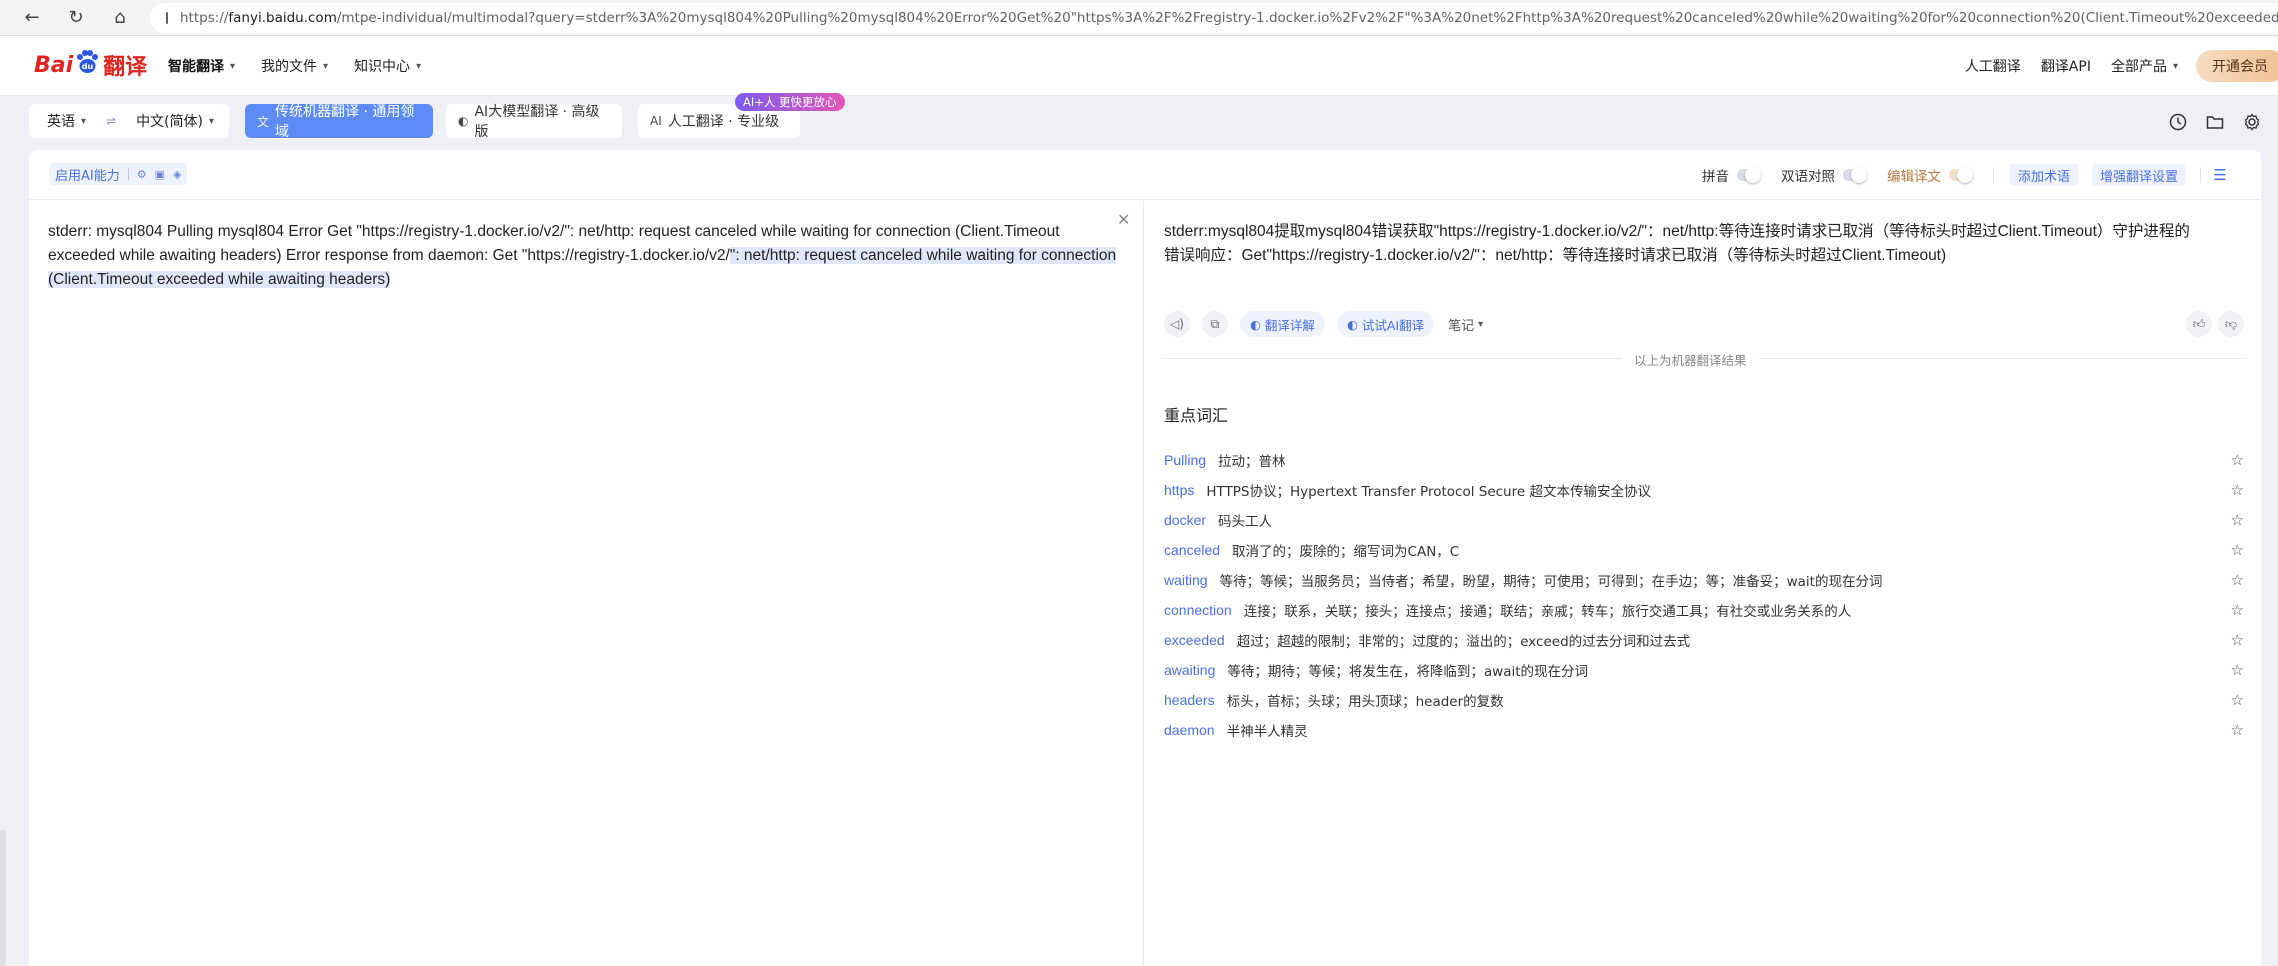  What do you see at coordinates (1267, 732) in the screenshot?
I see `vocab-def: 半神半人精灵` at bounding box center [1267, 732].